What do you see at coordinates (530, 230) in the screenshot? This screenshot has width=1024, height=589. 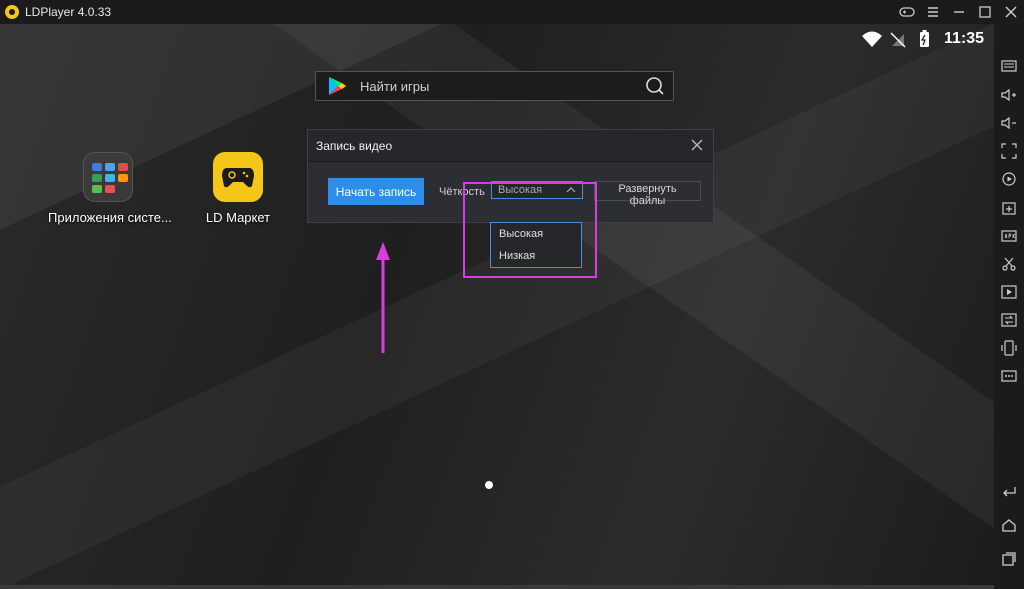 I see `highlight-frame` at bounding box center [530, 230].